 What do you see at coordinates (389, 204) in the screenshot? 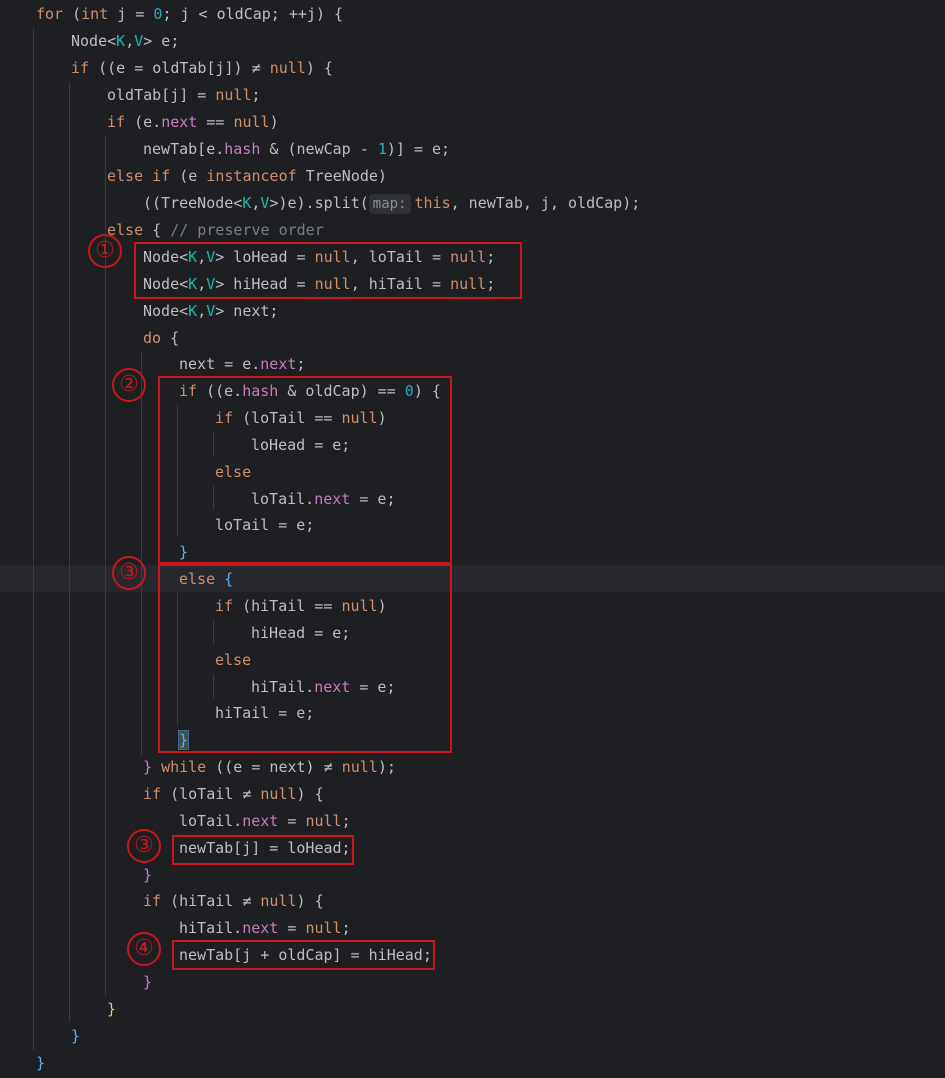
I see `parameter-hint: map:` at bounding box center [389, 204].